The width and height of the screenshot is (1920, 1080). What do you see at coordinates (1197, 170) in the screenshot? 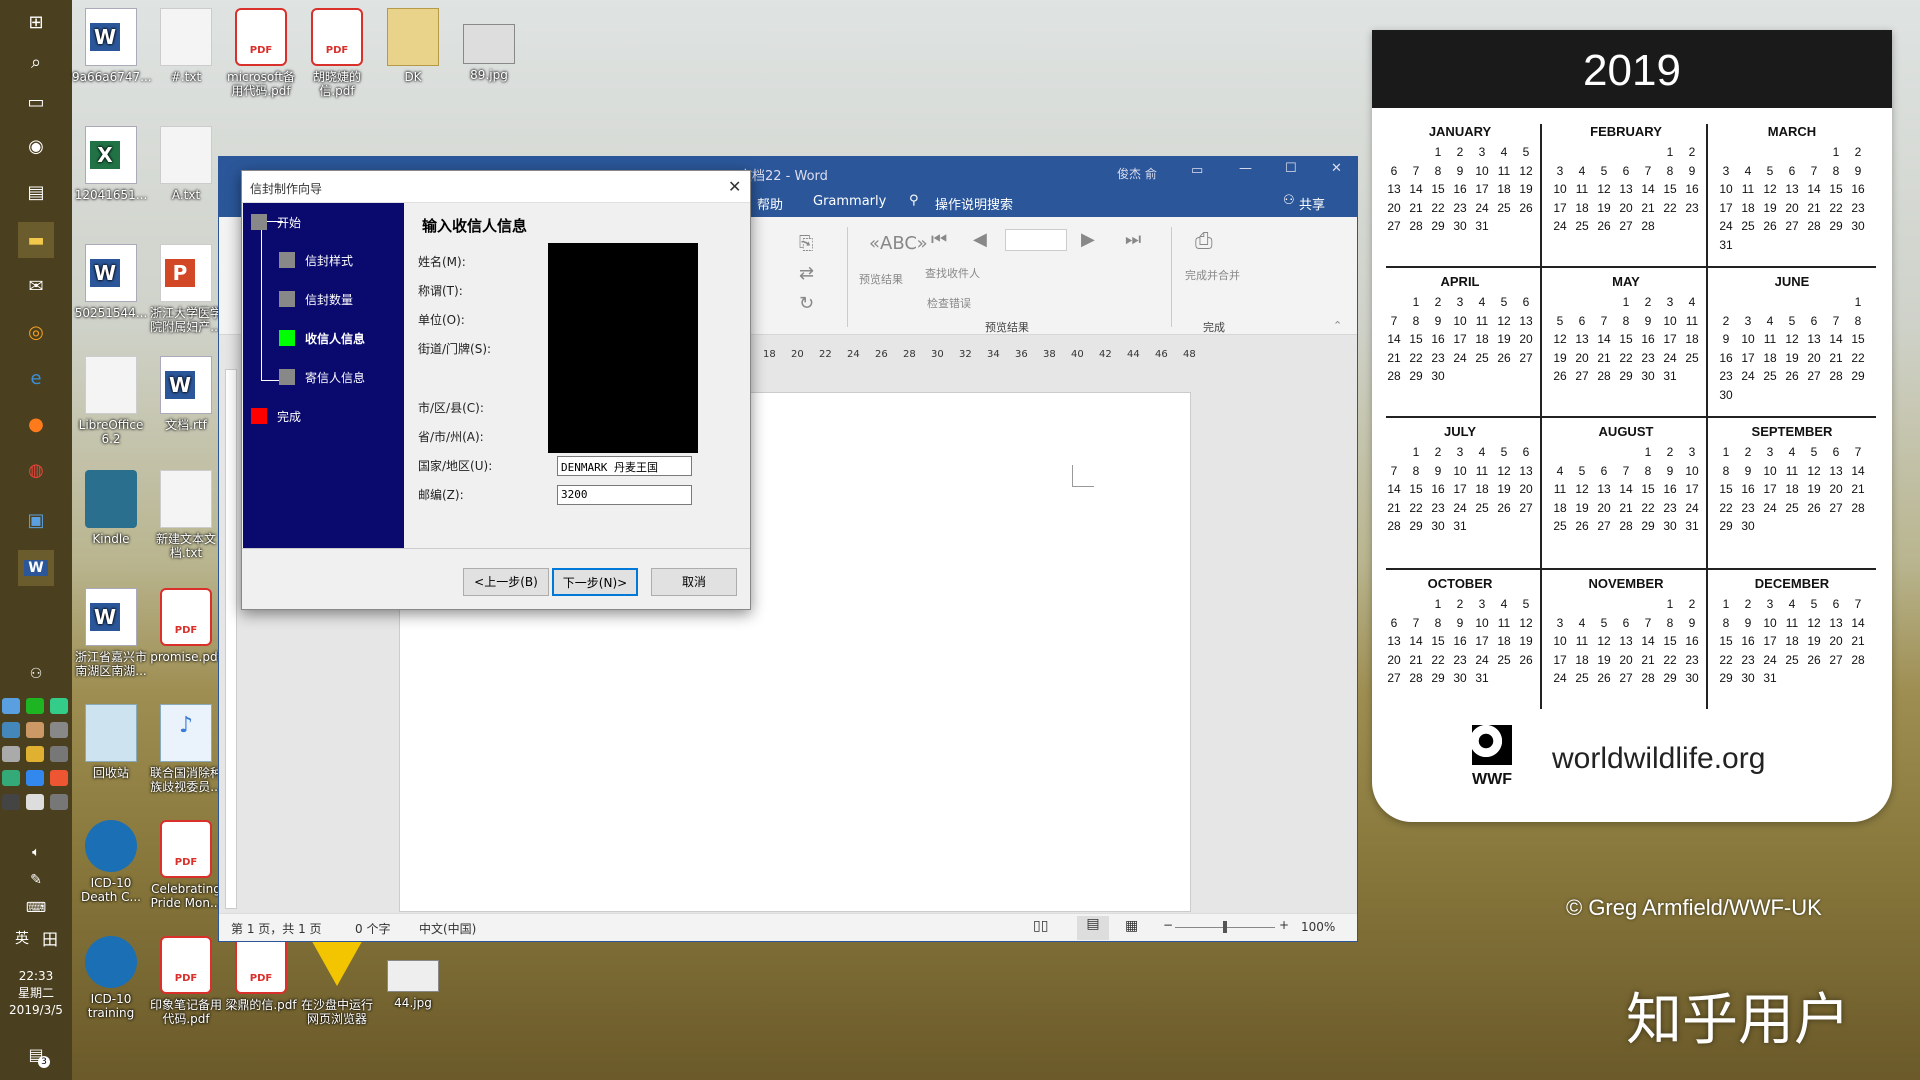
I see `ribbon-display-icon: ▭` at bounding box center [1197, 170].